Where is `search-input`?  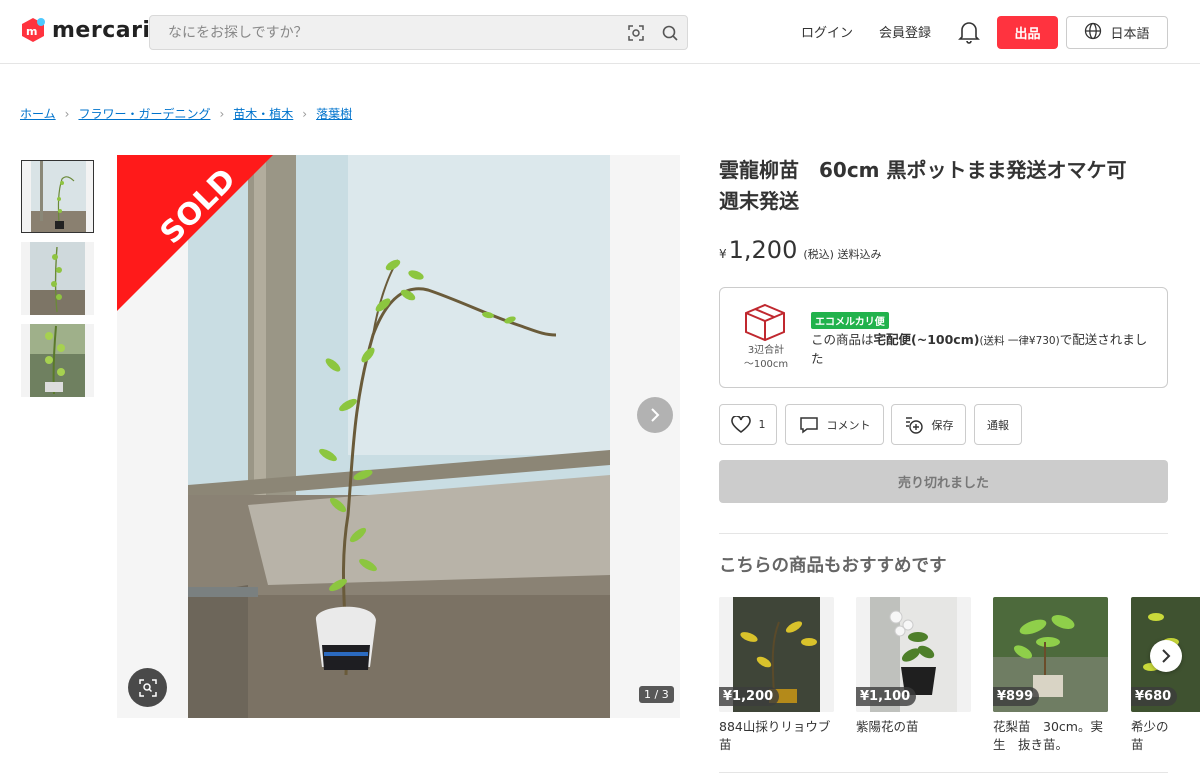
search-input is located at coordinates (384, 32).